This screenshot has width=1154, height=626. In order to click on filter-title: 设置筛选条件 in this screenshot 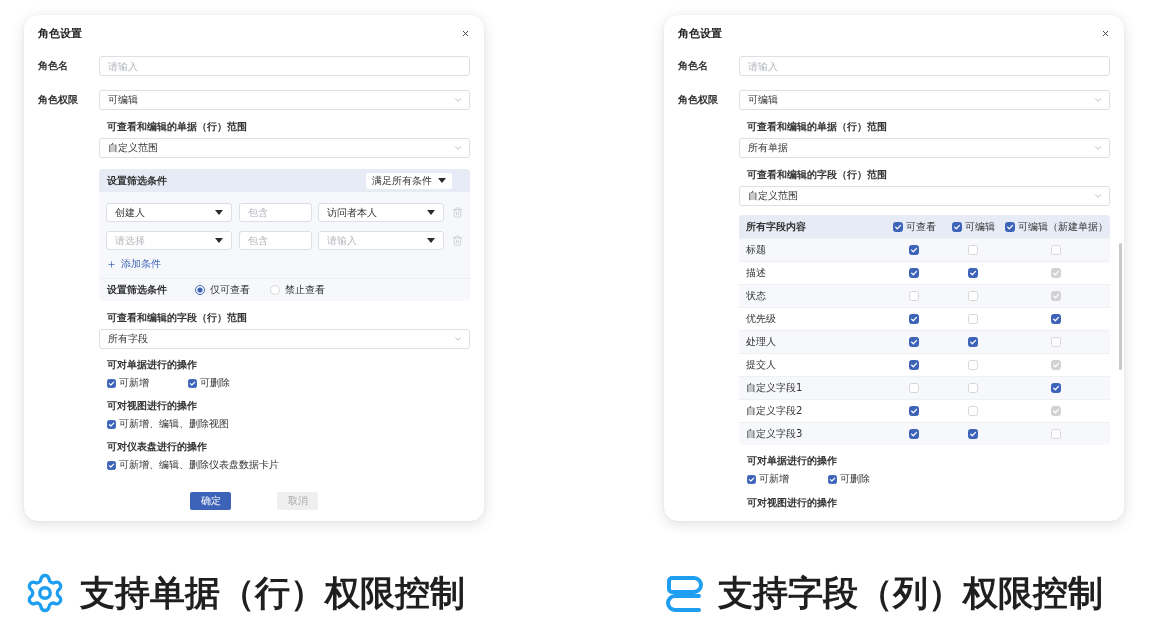, I will do `click(137, 180)`.